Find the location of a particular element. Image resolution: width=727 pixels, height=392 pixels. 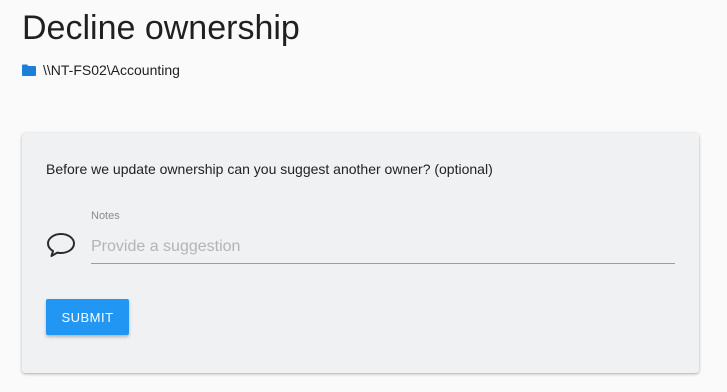

page-title: Decline ownership is located at coordinates (161, 28).